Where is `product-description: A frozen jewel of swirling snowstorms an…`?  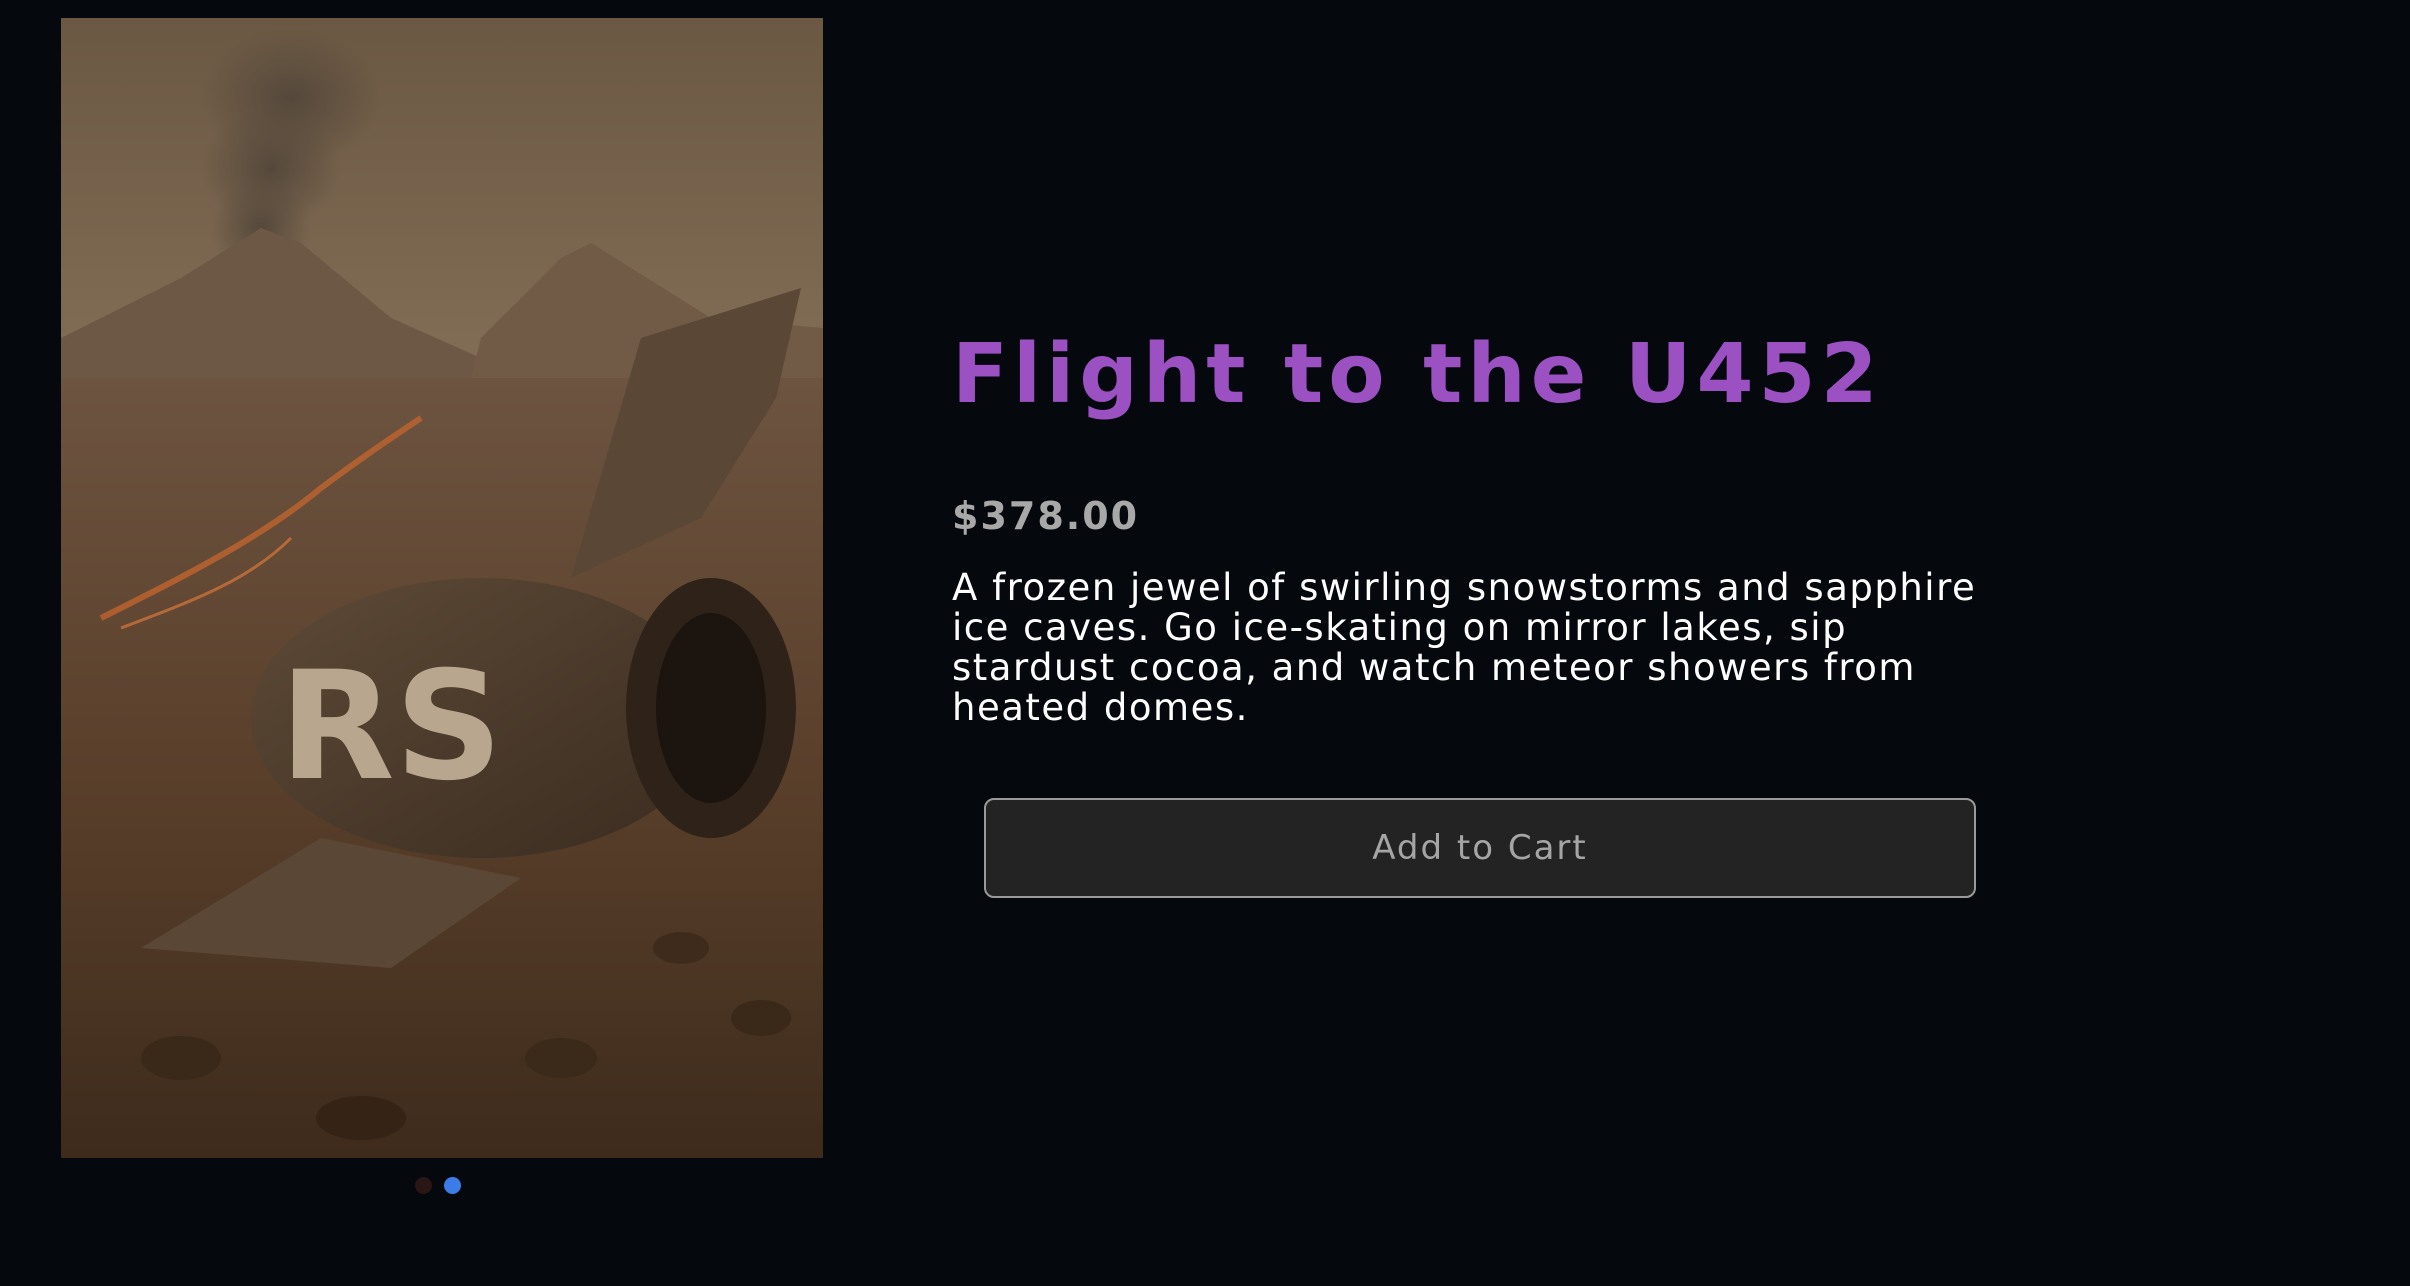
product-description: A frozen jewel of swirling snowstorms an… is located at coordinates (1464, 647).